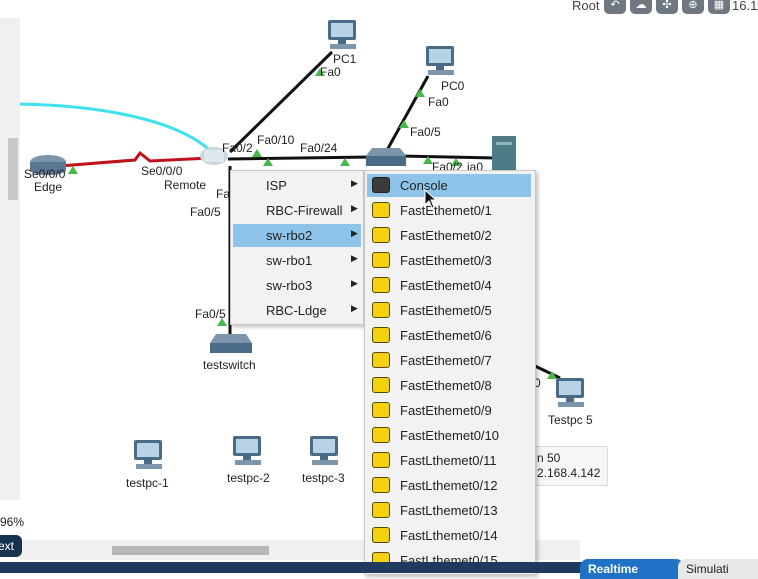  Describe the element at coordinates (276, 185) in the screenshot. I see `menu-item-label: ISP` at that location.